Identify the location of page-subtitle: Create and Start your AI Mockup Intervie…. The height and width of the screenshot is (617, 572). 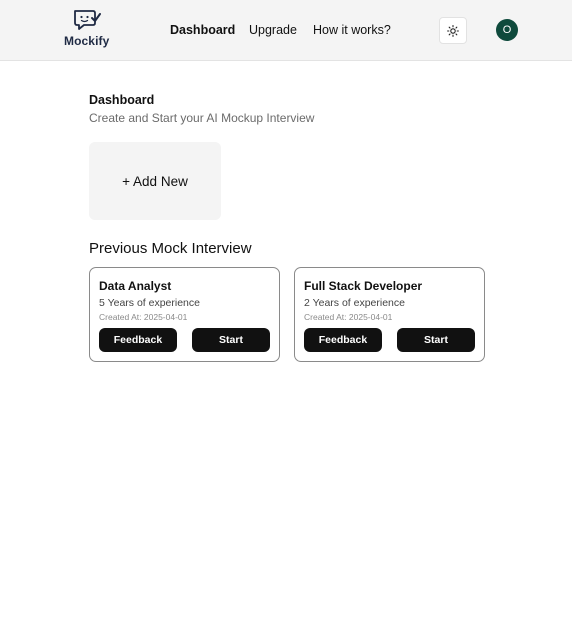
(202, 118).